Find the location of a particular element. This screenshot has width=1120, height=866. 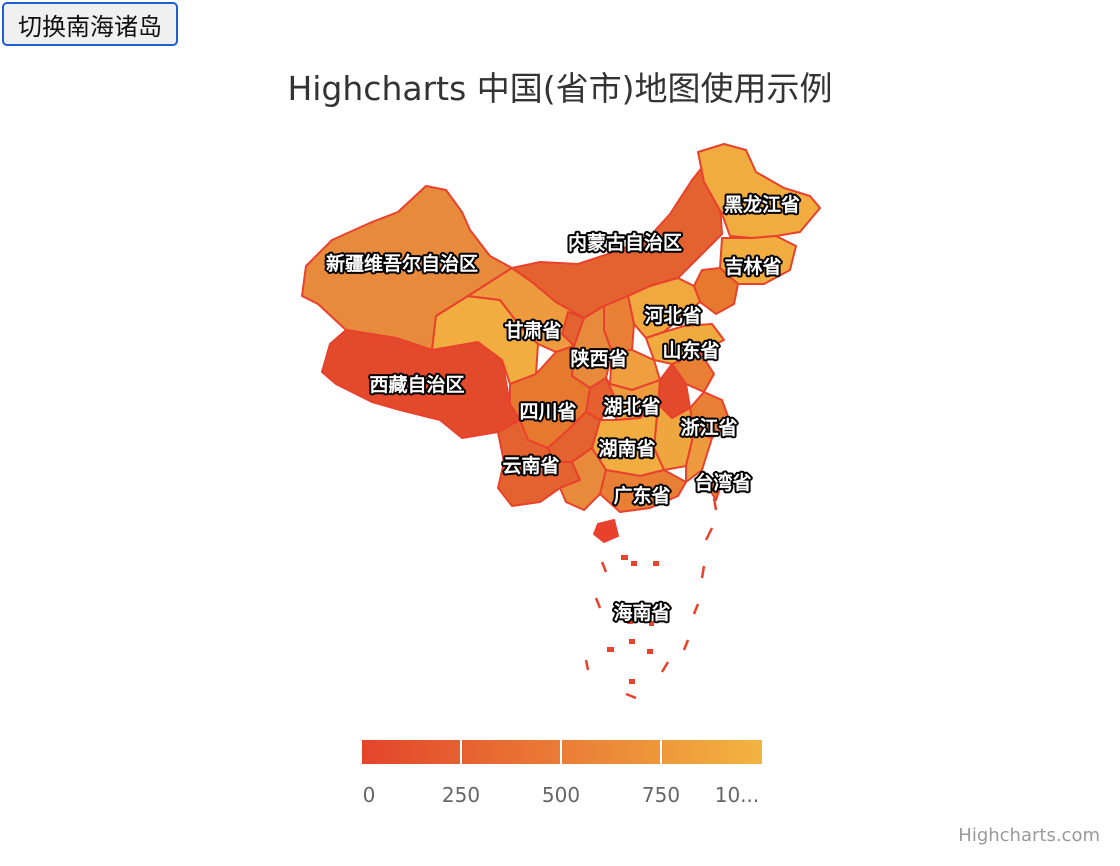

label-shandong: 山东省 is located at coordinates (690, 350).